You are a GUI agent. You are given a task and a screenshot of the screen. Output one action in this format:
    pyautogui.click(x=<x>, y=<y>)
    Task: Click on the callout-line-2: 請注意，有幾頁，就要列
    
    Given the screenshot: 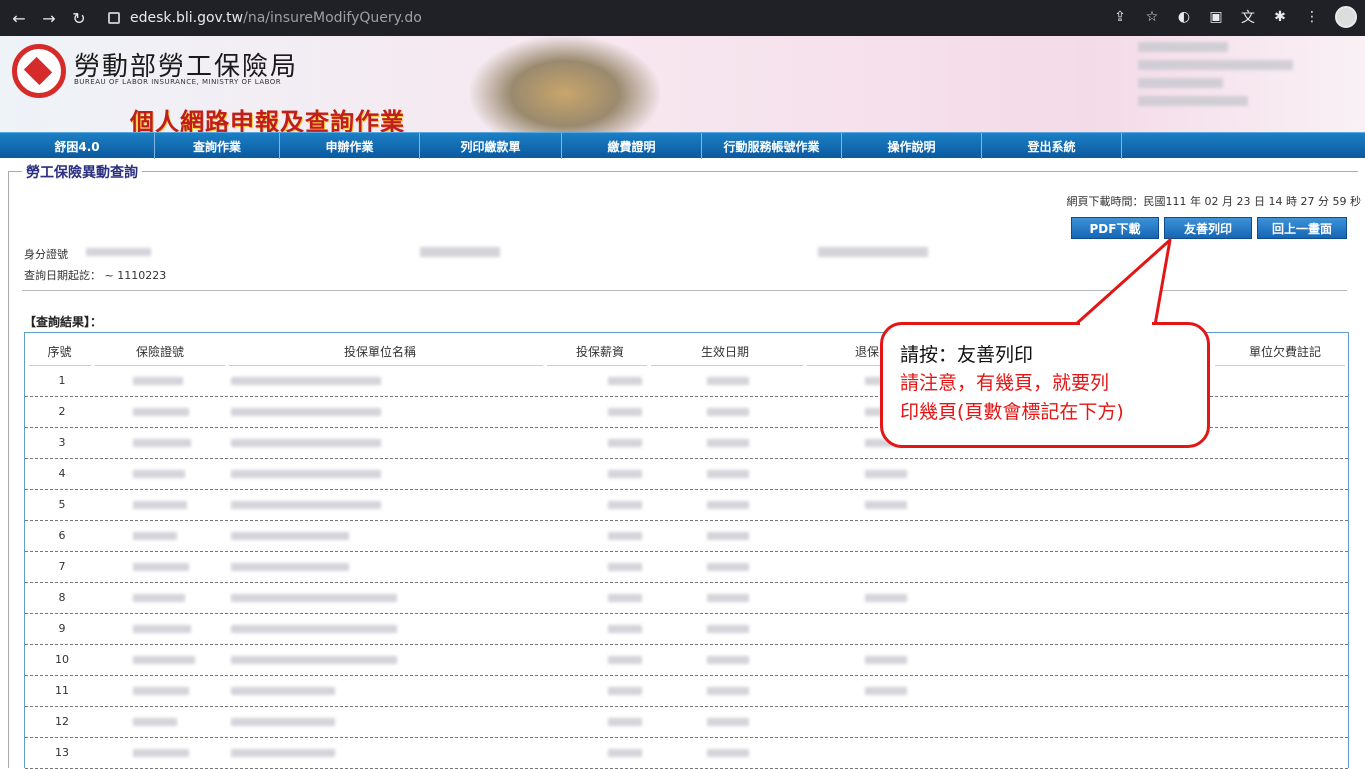 What is the action you would take?
    pyautogui.click(x=1005, y=383)
    